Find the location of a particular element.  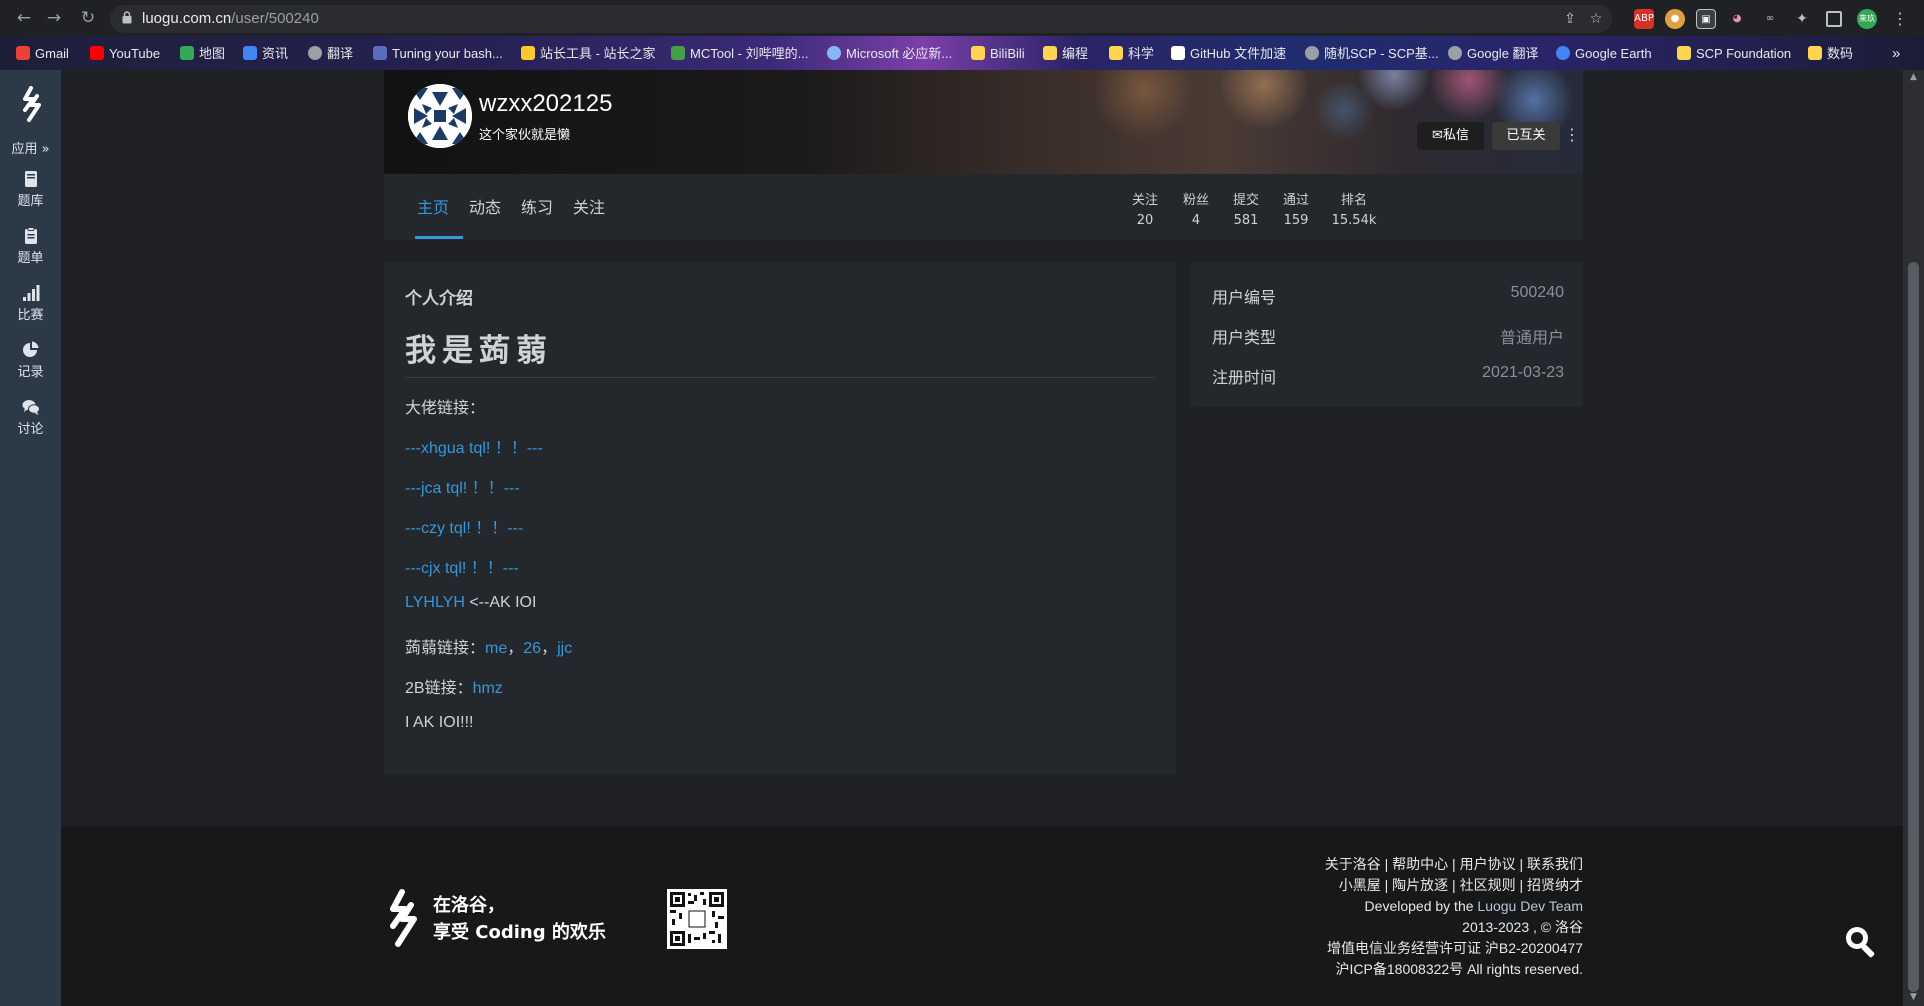

info-row-register: 注册时间 2021-03-23 is located at coordinates (1388, 376).